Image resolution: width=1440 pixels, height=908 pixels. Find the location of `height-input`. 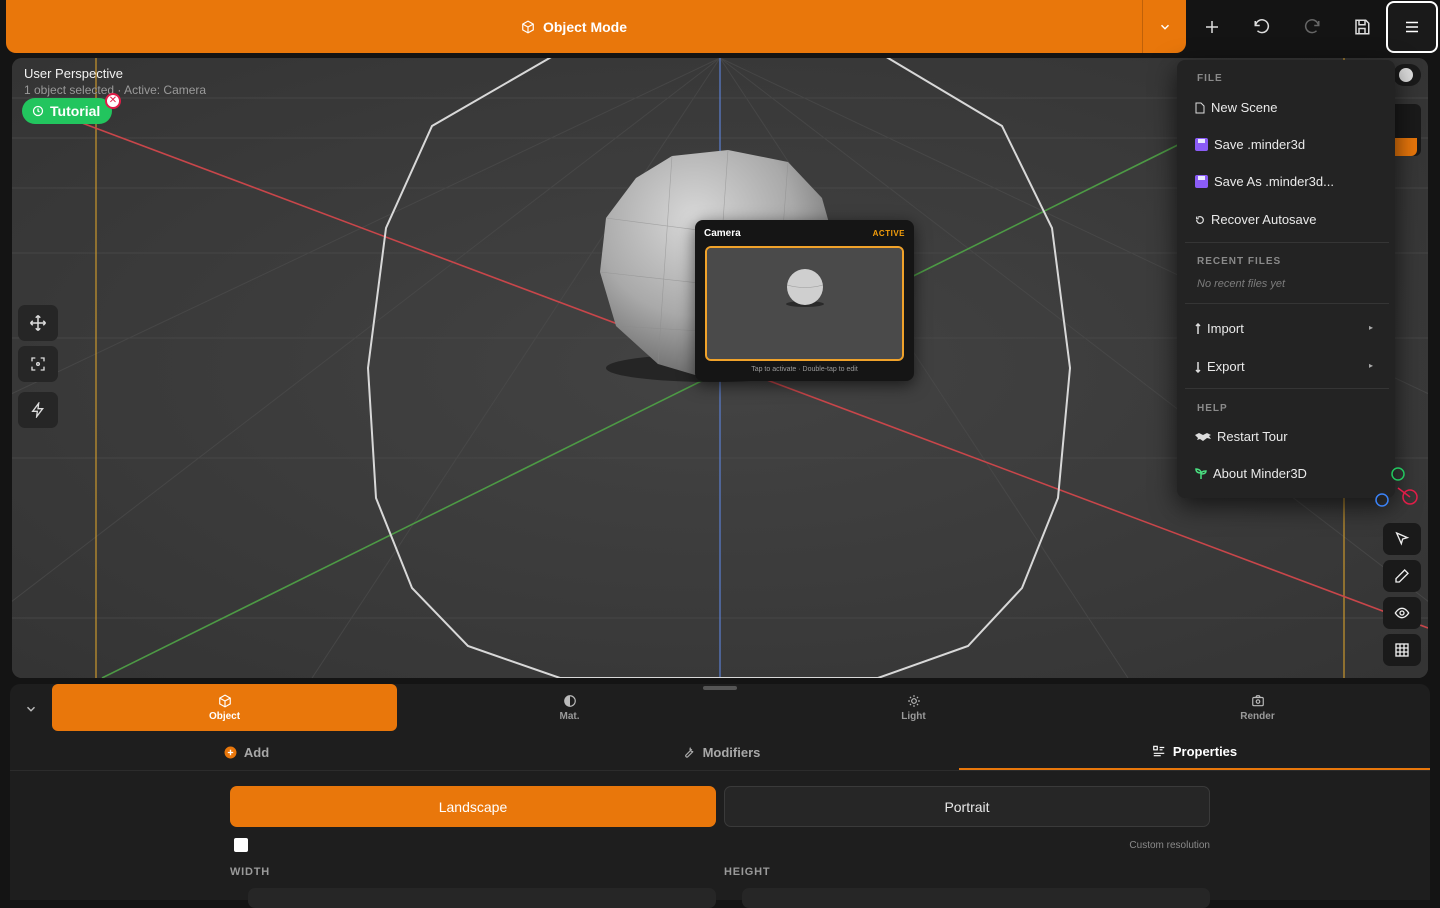

height-input is located at coordinates (976, 898).